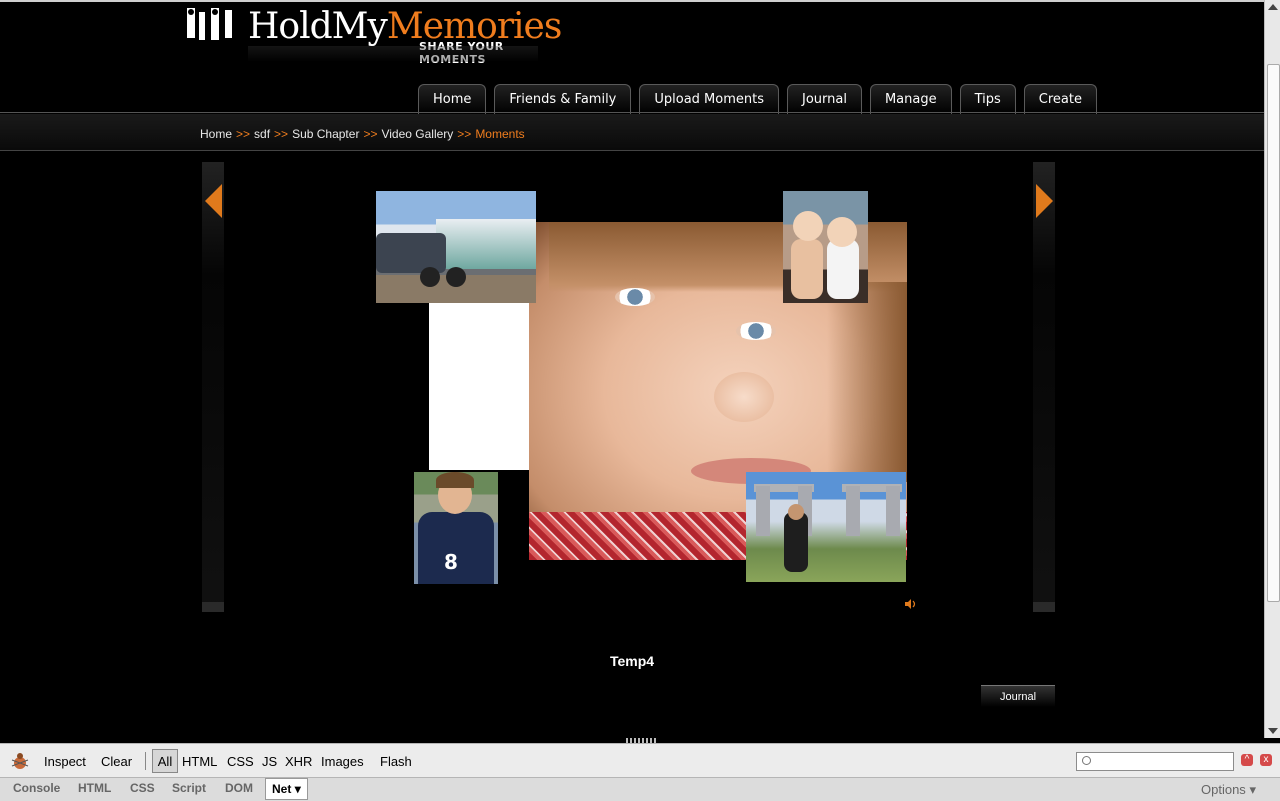  What do you see at coordinates (373, 36) in the screenshot?
I see `logo: HoldMyMemories SHARE YOUR MOMENTS` at bounding box center [373, 36].